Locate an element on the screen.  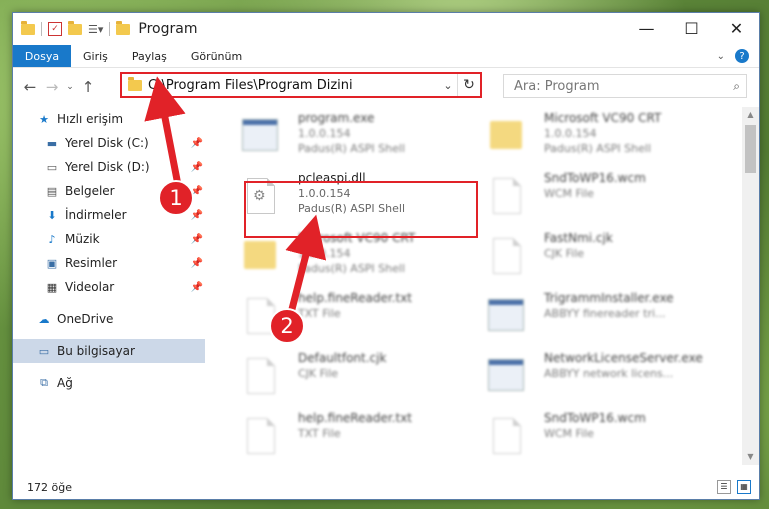
step-badge-2: 2 is located at coordinates (287, 326).